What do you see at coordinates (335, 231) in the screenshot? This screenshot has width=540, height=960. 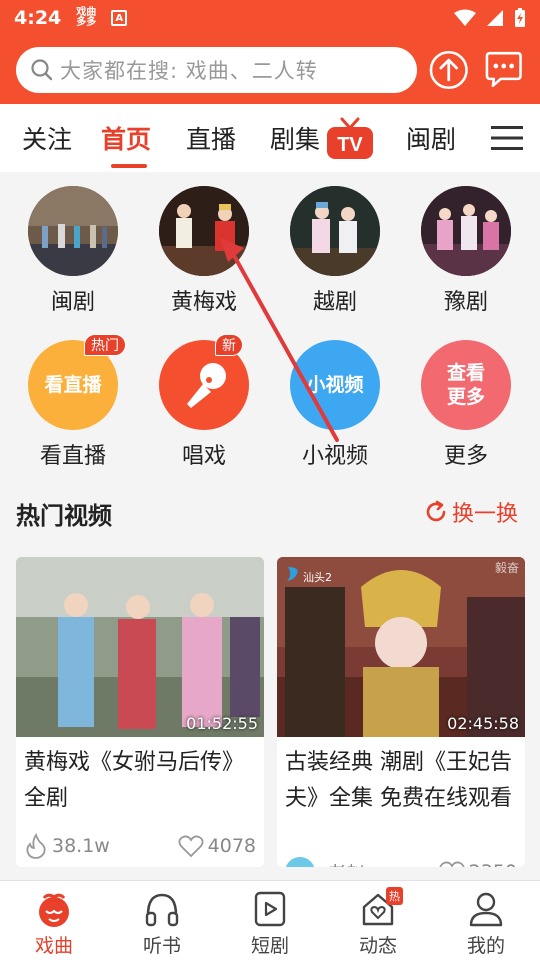 I see `category-yueju-image` at bounding box center [335, 231].